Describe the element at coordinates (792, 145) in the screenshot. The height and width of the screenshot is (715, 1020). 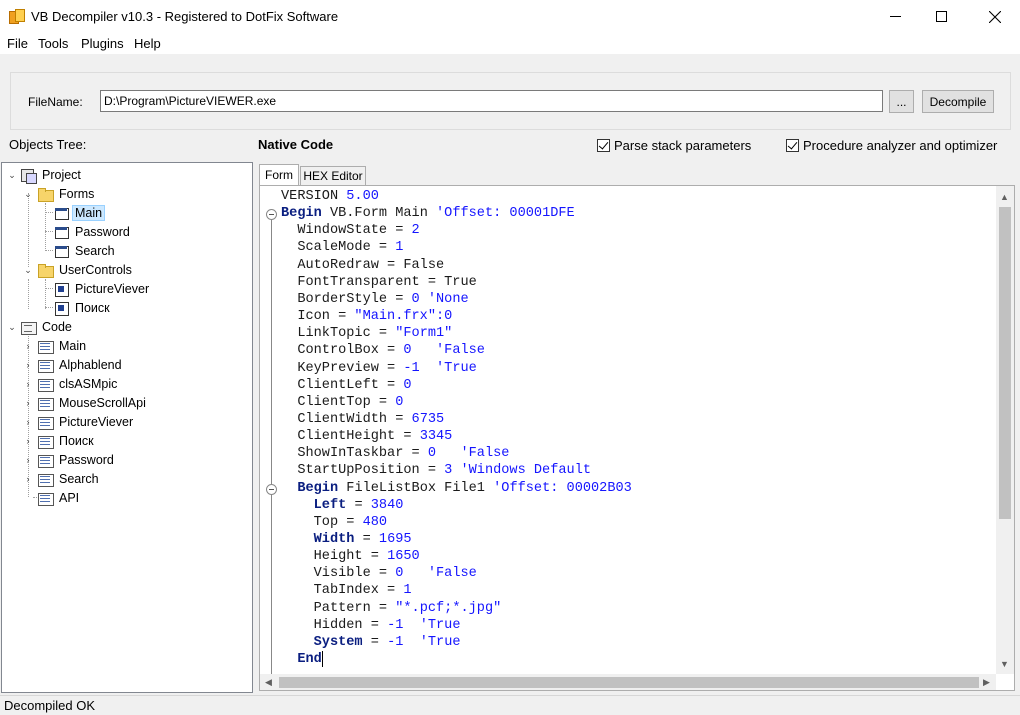
I see `procedure-analyzer-checkbox` at that location.